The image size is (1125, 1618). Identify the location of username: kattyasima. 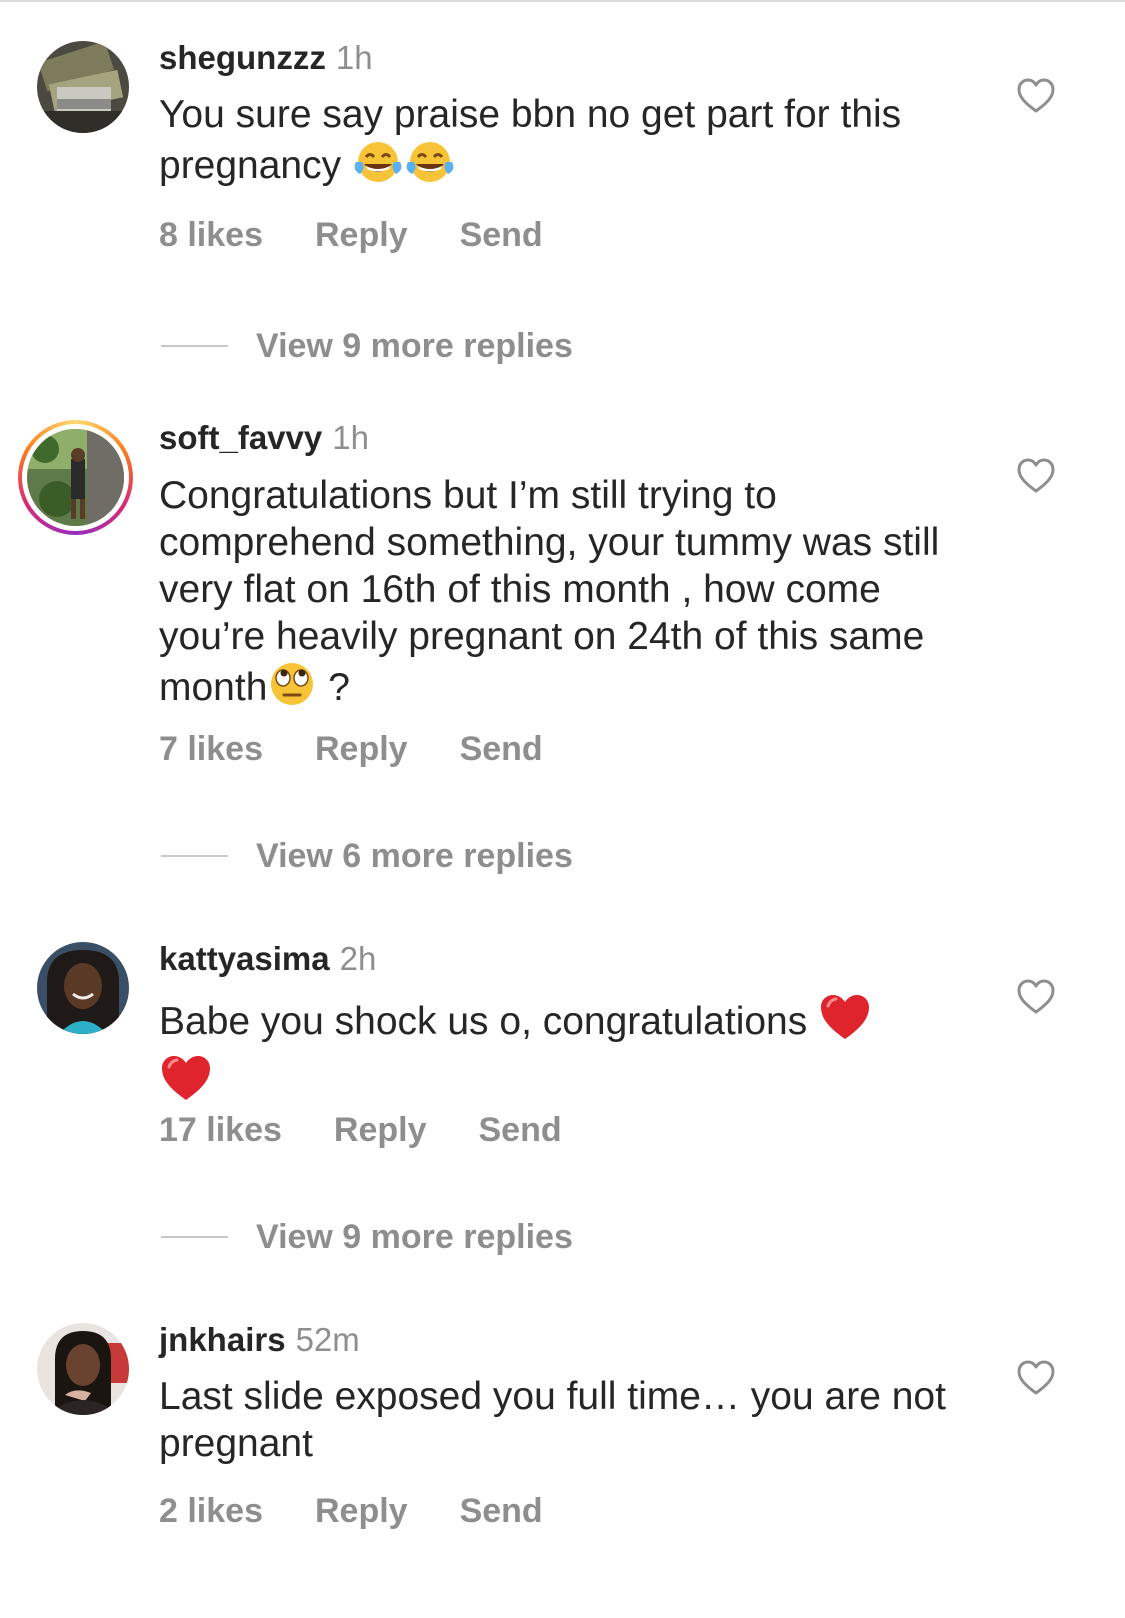
(244, 958).